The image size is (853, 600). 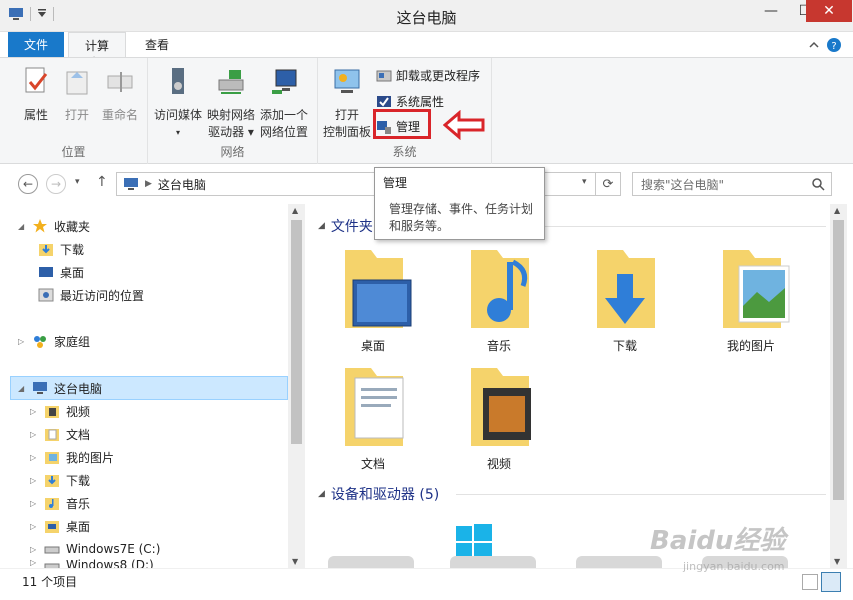 I want to click on nav-thispc: ◢ 这台电脑, so click(x=60, y=388).